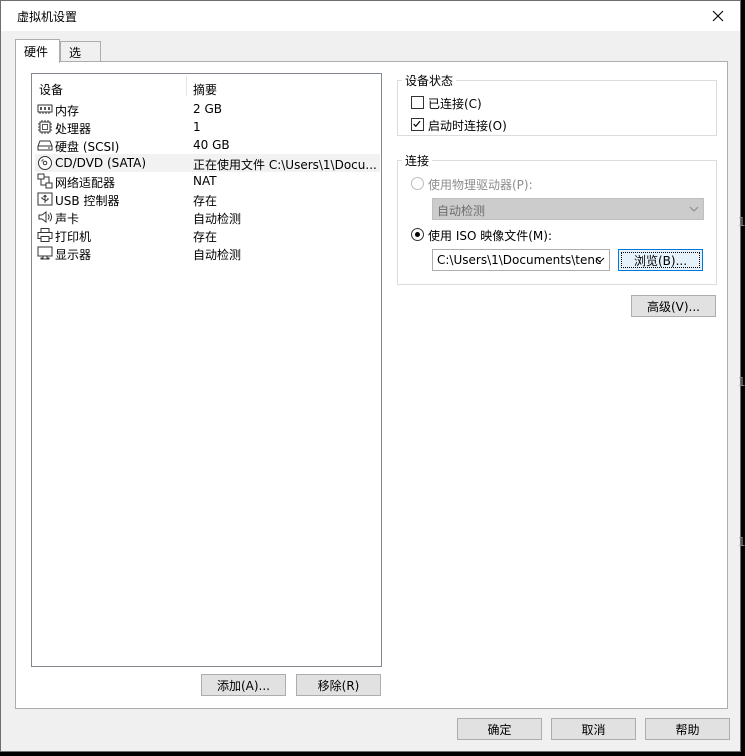 The width and height of the screenshot is (745, 756). I want to click on device-row-sound-card: 声卡 自动检测, so click(207, 217).